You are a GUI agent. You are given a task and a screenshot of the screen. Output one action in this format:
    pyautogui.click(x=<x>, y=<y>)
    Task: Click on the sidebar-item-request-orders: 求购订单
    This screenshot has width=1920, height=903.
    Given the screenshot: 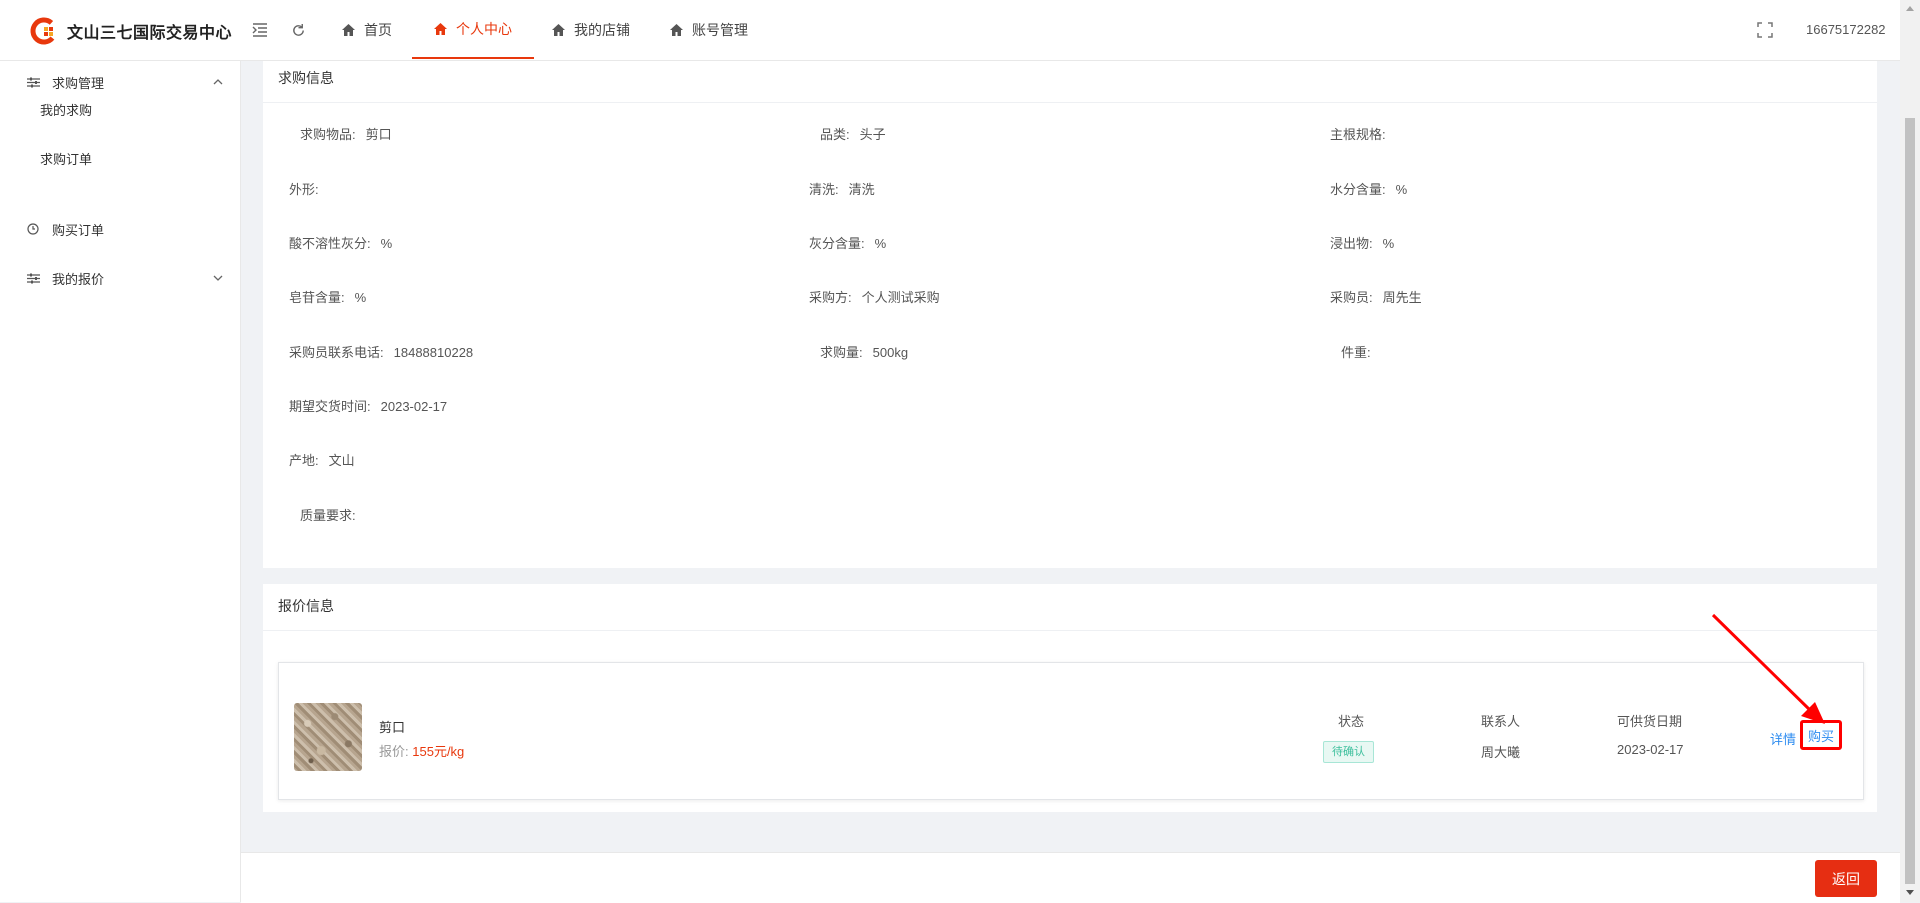 What is the action you would take?
    pyautogui.click(x=66, y=158)
    